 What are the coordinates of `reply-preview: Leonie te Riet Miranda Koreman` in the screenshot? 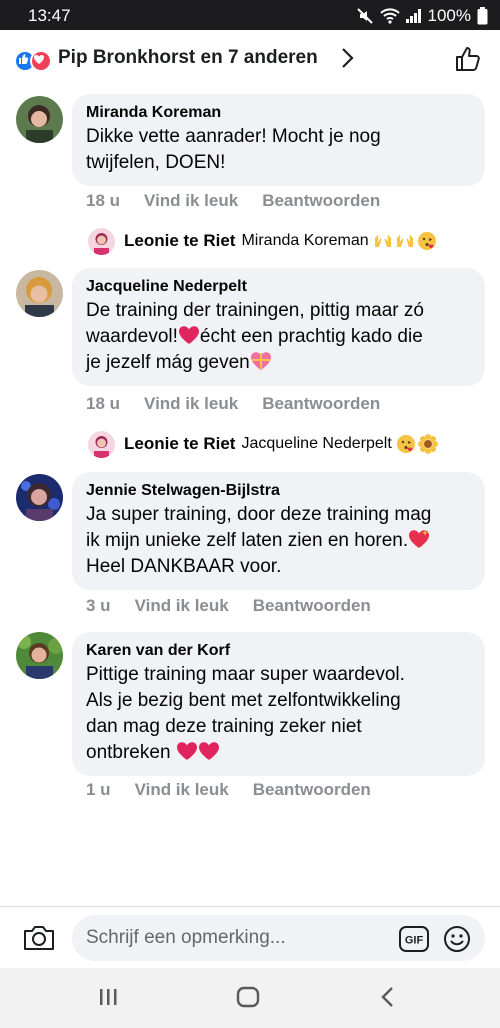 It's located at (262, 241).